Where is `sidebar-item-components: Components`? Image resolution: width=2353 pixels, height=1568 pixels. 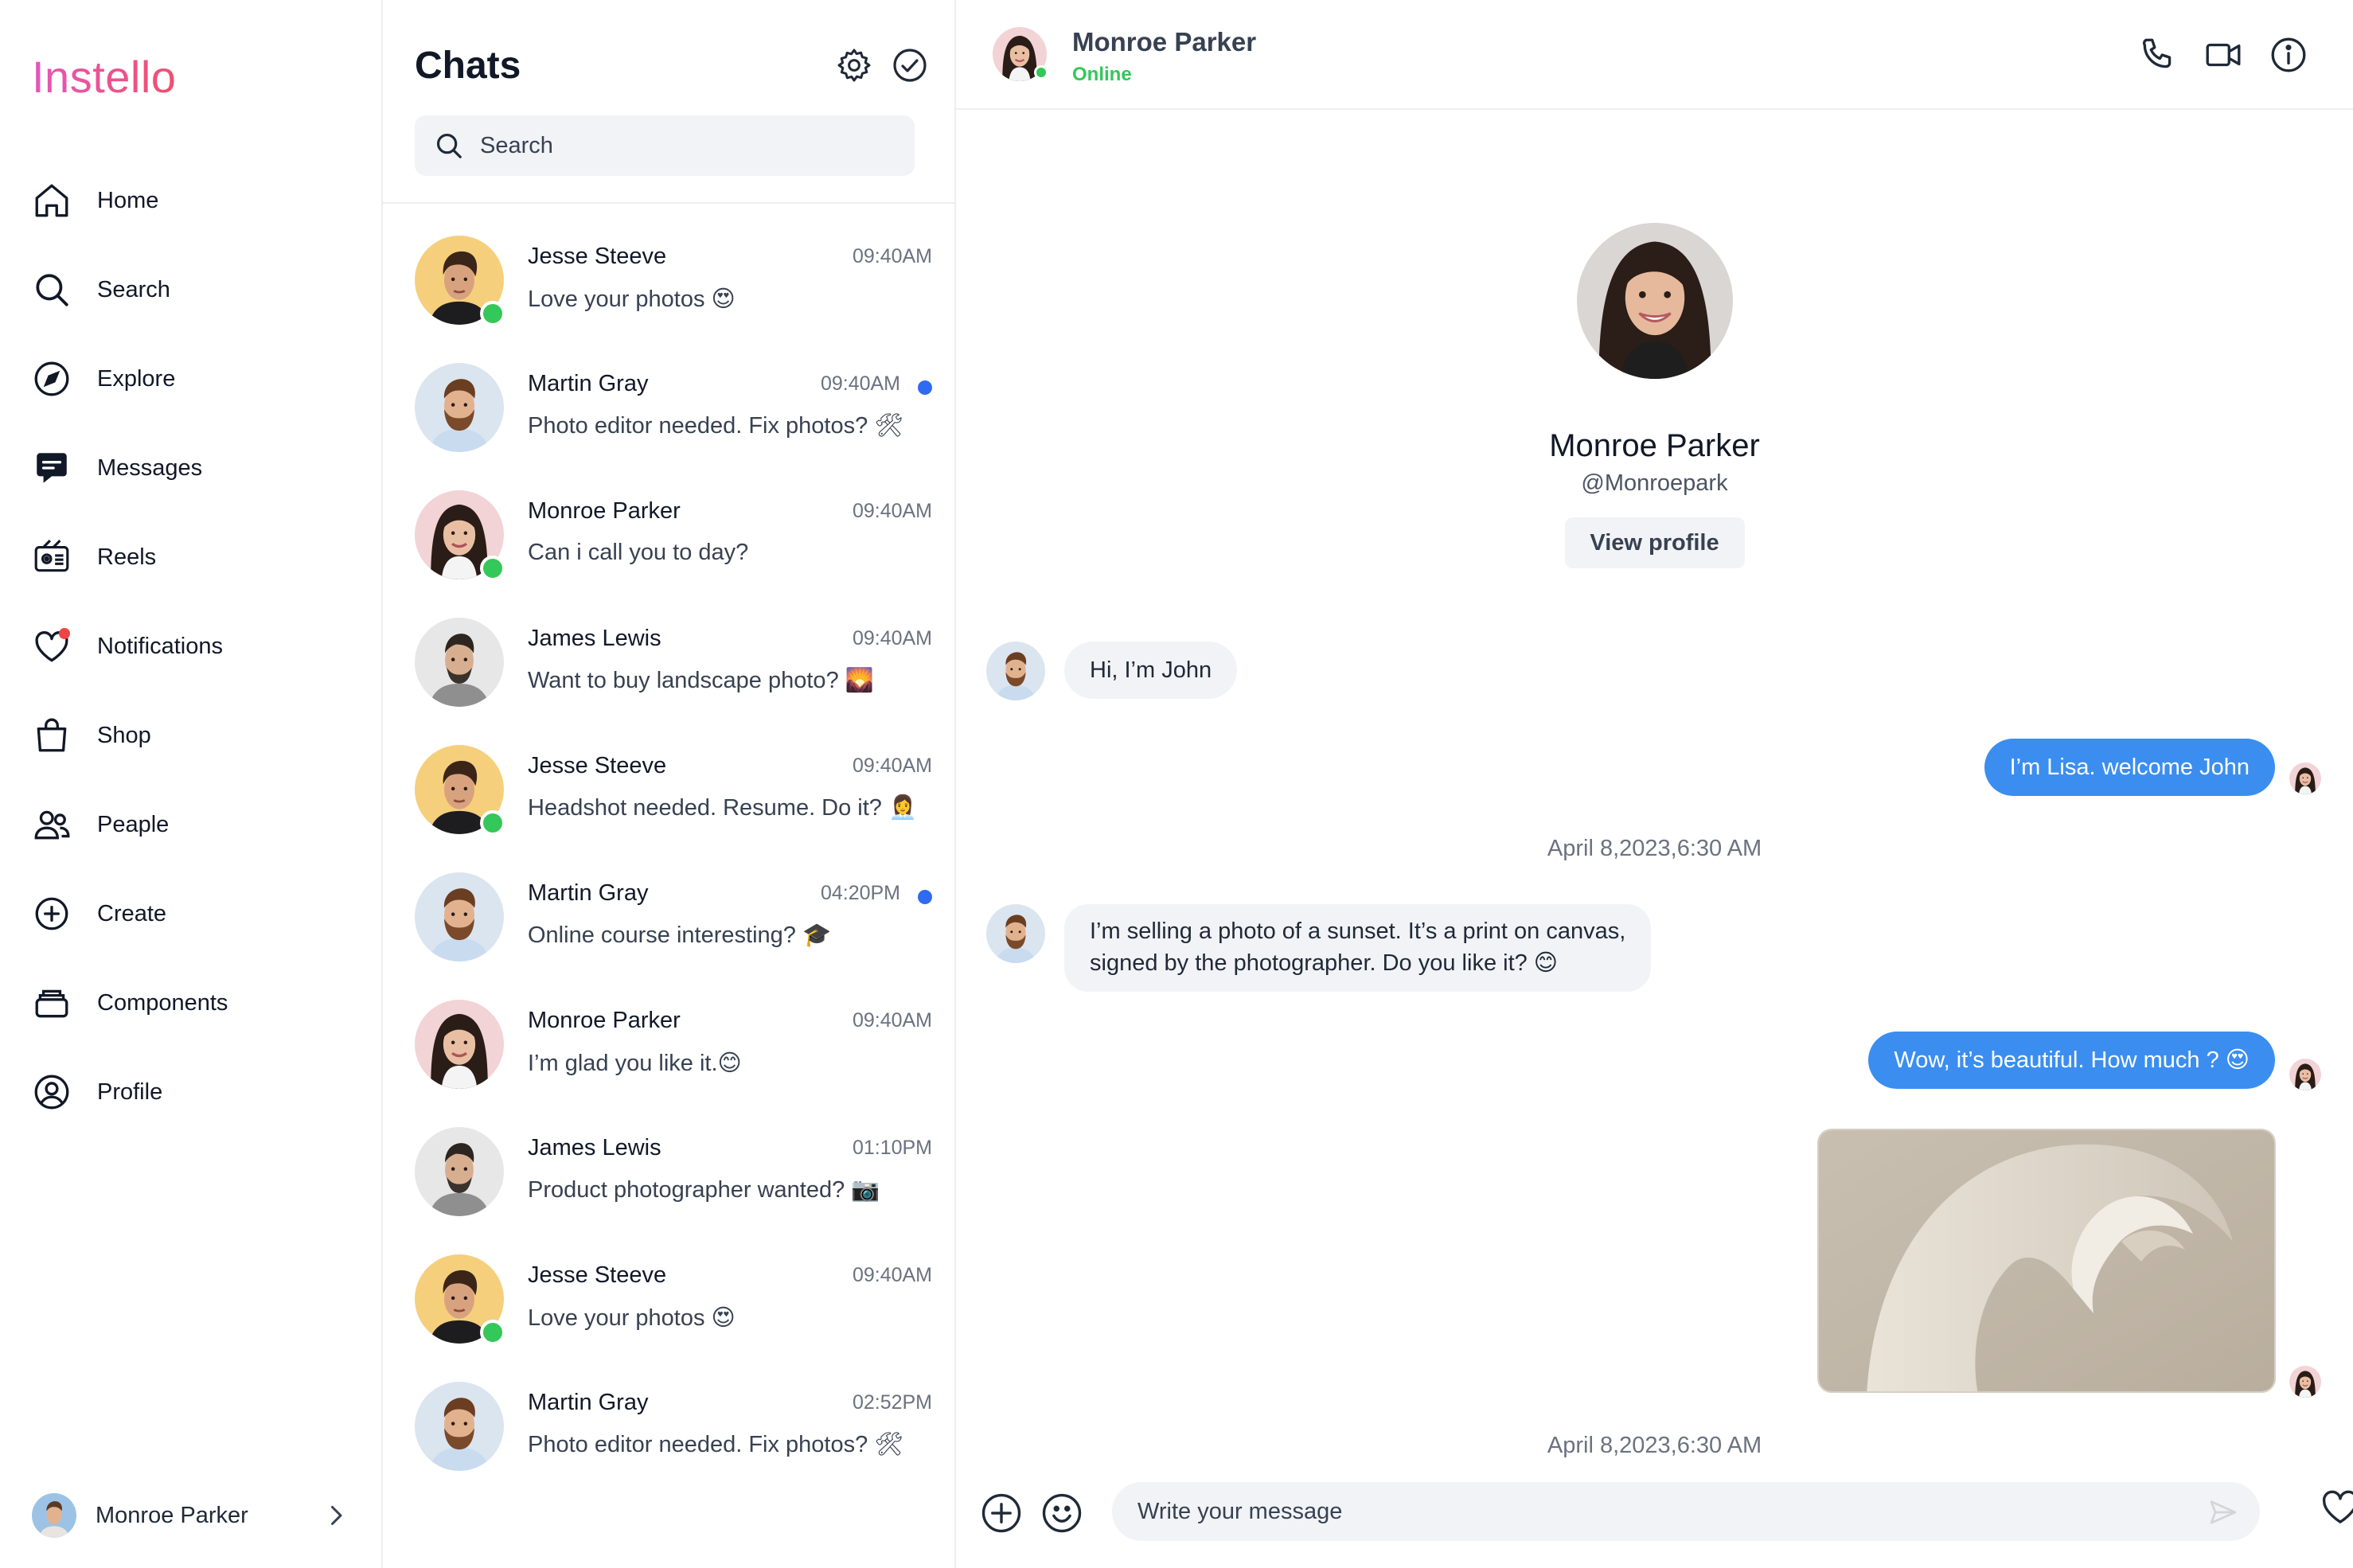
sidebar-item-components: Components is located at coordinates (130, 1002).